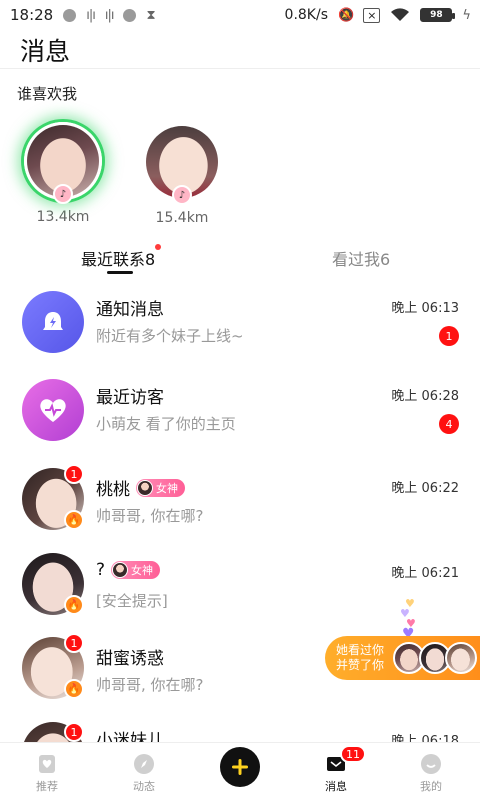 The width and height of the screenshot is (480, 800). I want to click on heart-pulse-icon, so click(53, 410).